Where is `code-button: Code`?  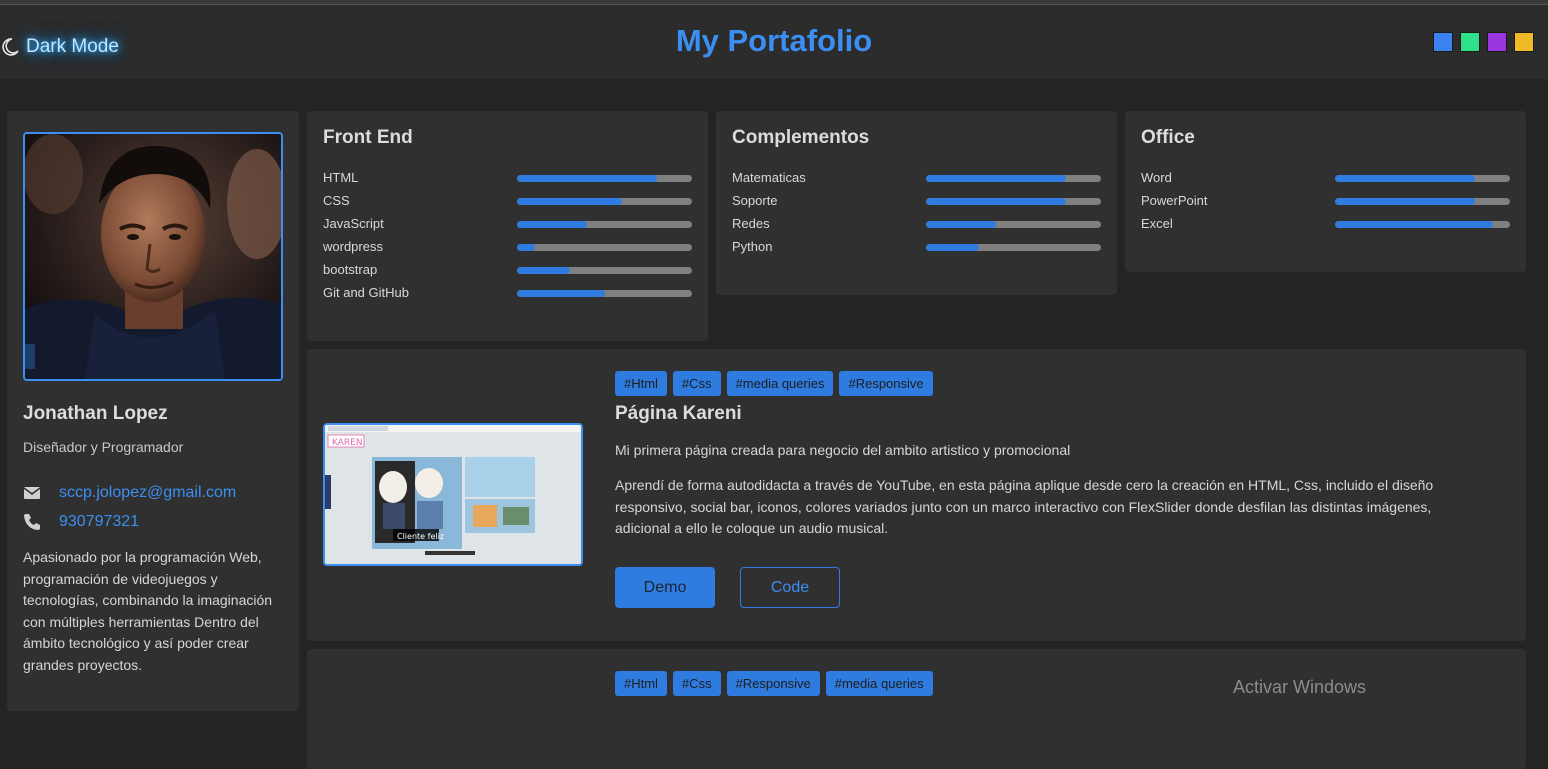
code-button: Code is located at coordinates (790, 587).